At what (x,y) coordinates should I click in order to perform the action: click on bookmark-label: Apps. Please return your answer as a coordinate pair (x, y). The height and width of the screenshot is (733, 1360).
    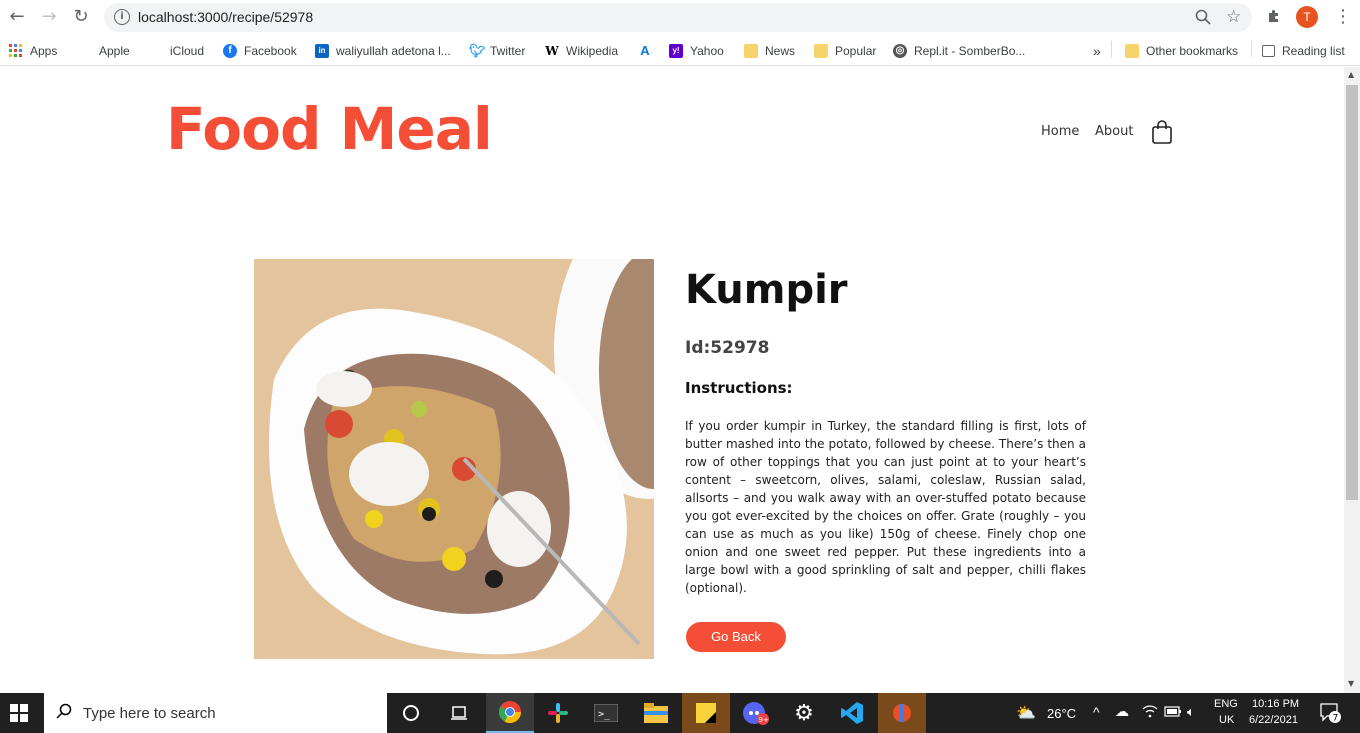
    Looking at the image, I should click on (44, 51).